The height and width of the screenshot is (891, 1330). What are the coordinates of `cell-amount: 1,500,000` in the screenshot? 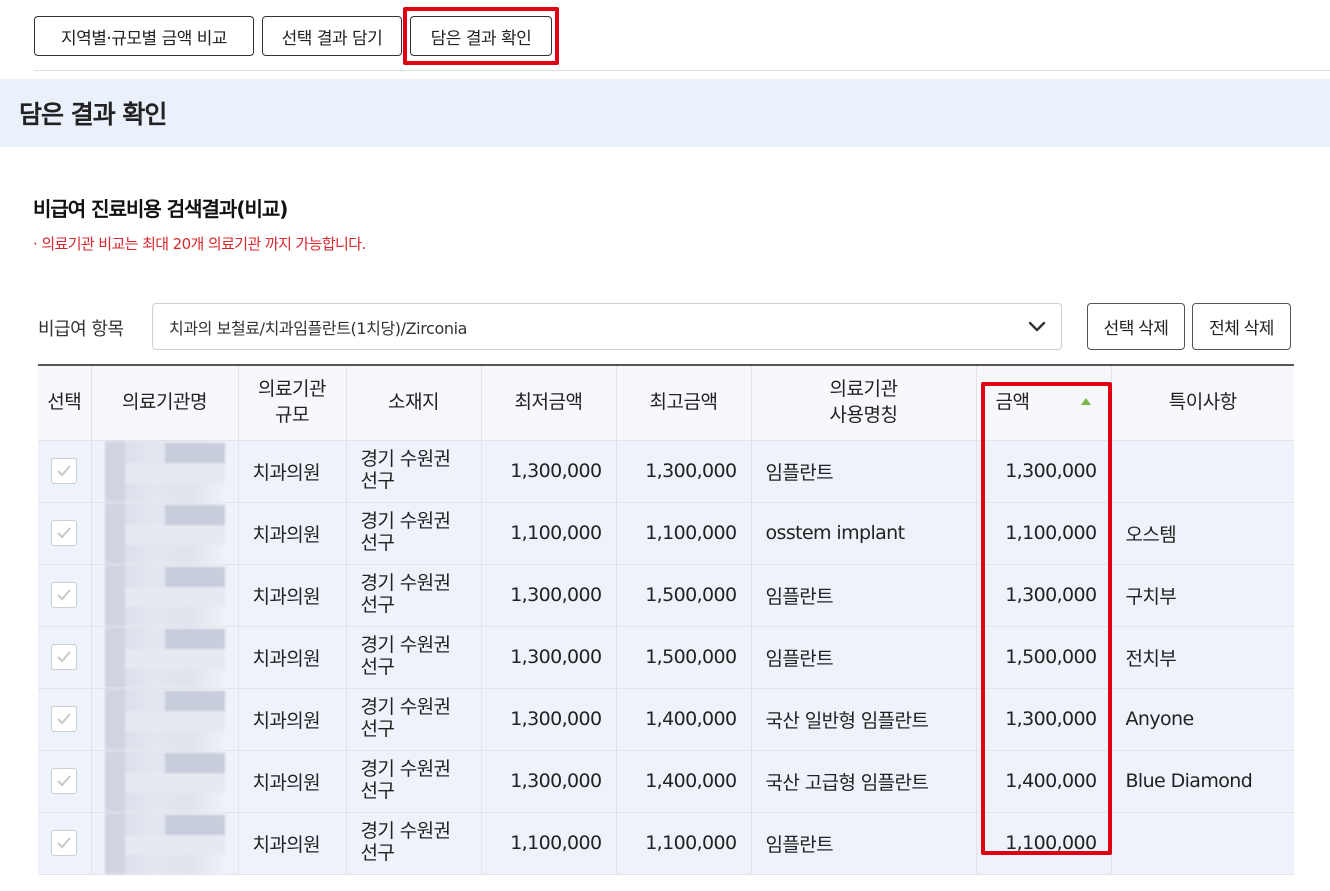 It's located at (1043, 656).